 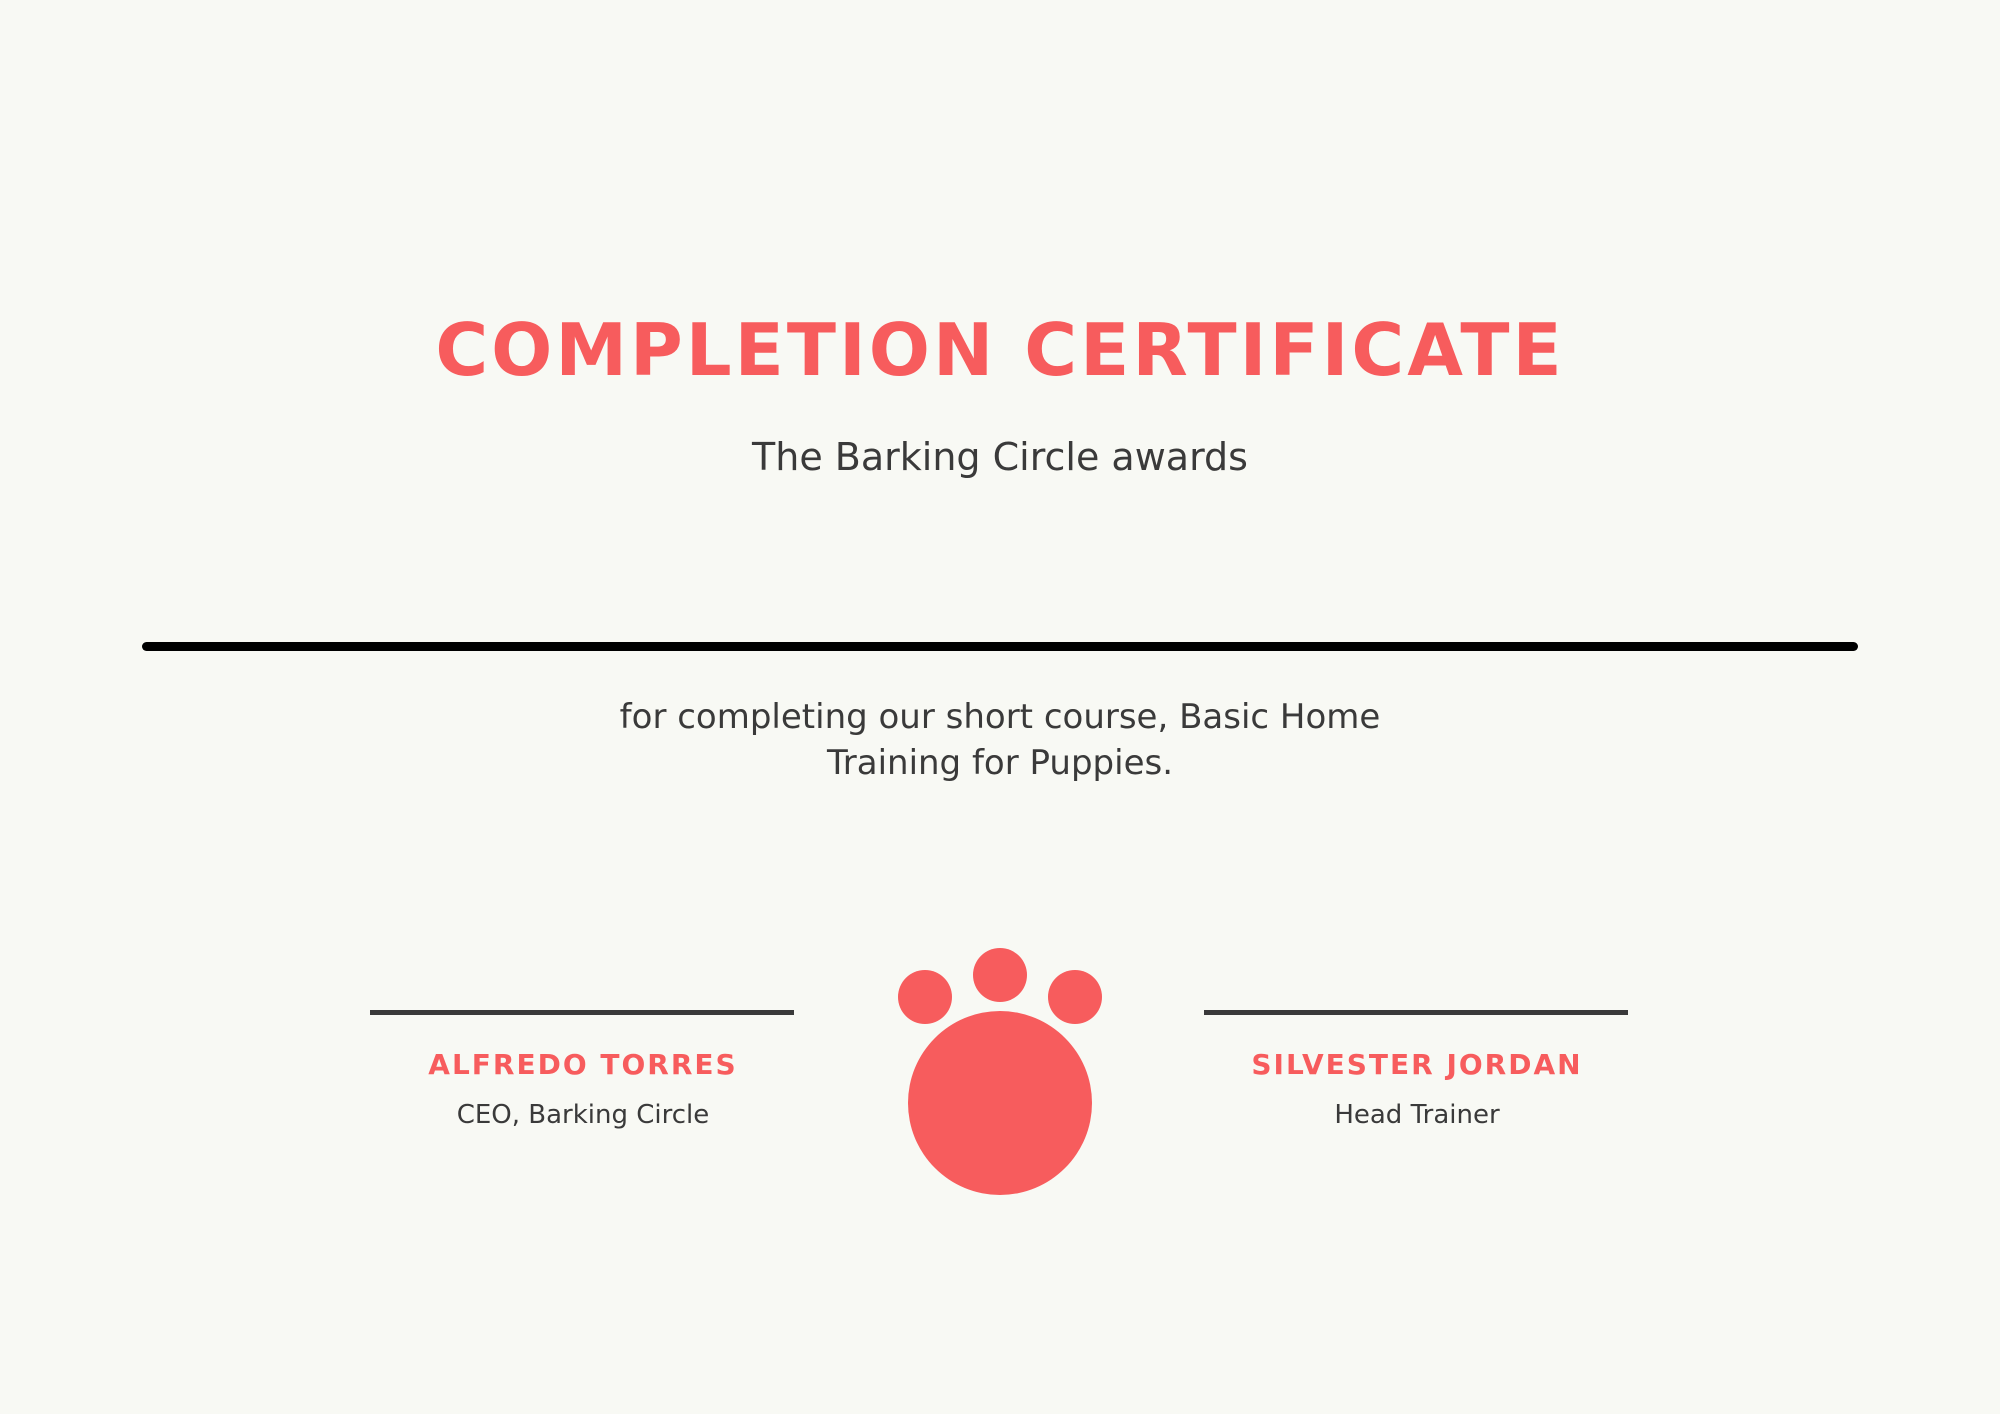 I want to click on signature-line-left, so click(x=582, y=1012).